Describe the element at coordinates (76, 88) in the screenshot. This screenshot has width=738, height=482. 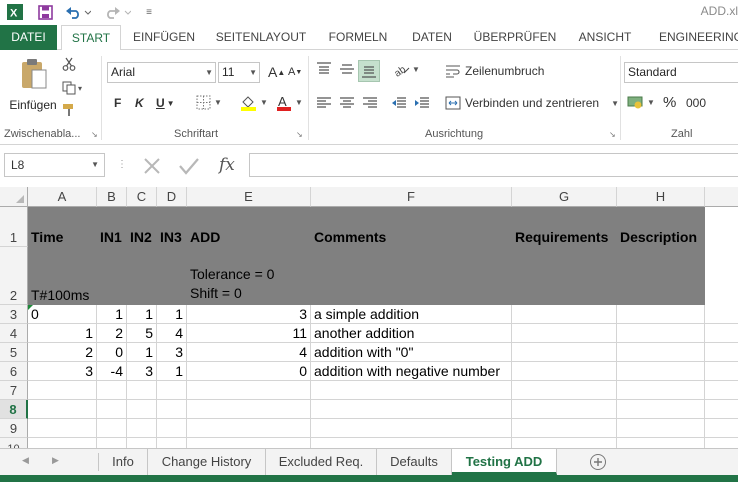
I see `copy-icon: ▾` at that location.